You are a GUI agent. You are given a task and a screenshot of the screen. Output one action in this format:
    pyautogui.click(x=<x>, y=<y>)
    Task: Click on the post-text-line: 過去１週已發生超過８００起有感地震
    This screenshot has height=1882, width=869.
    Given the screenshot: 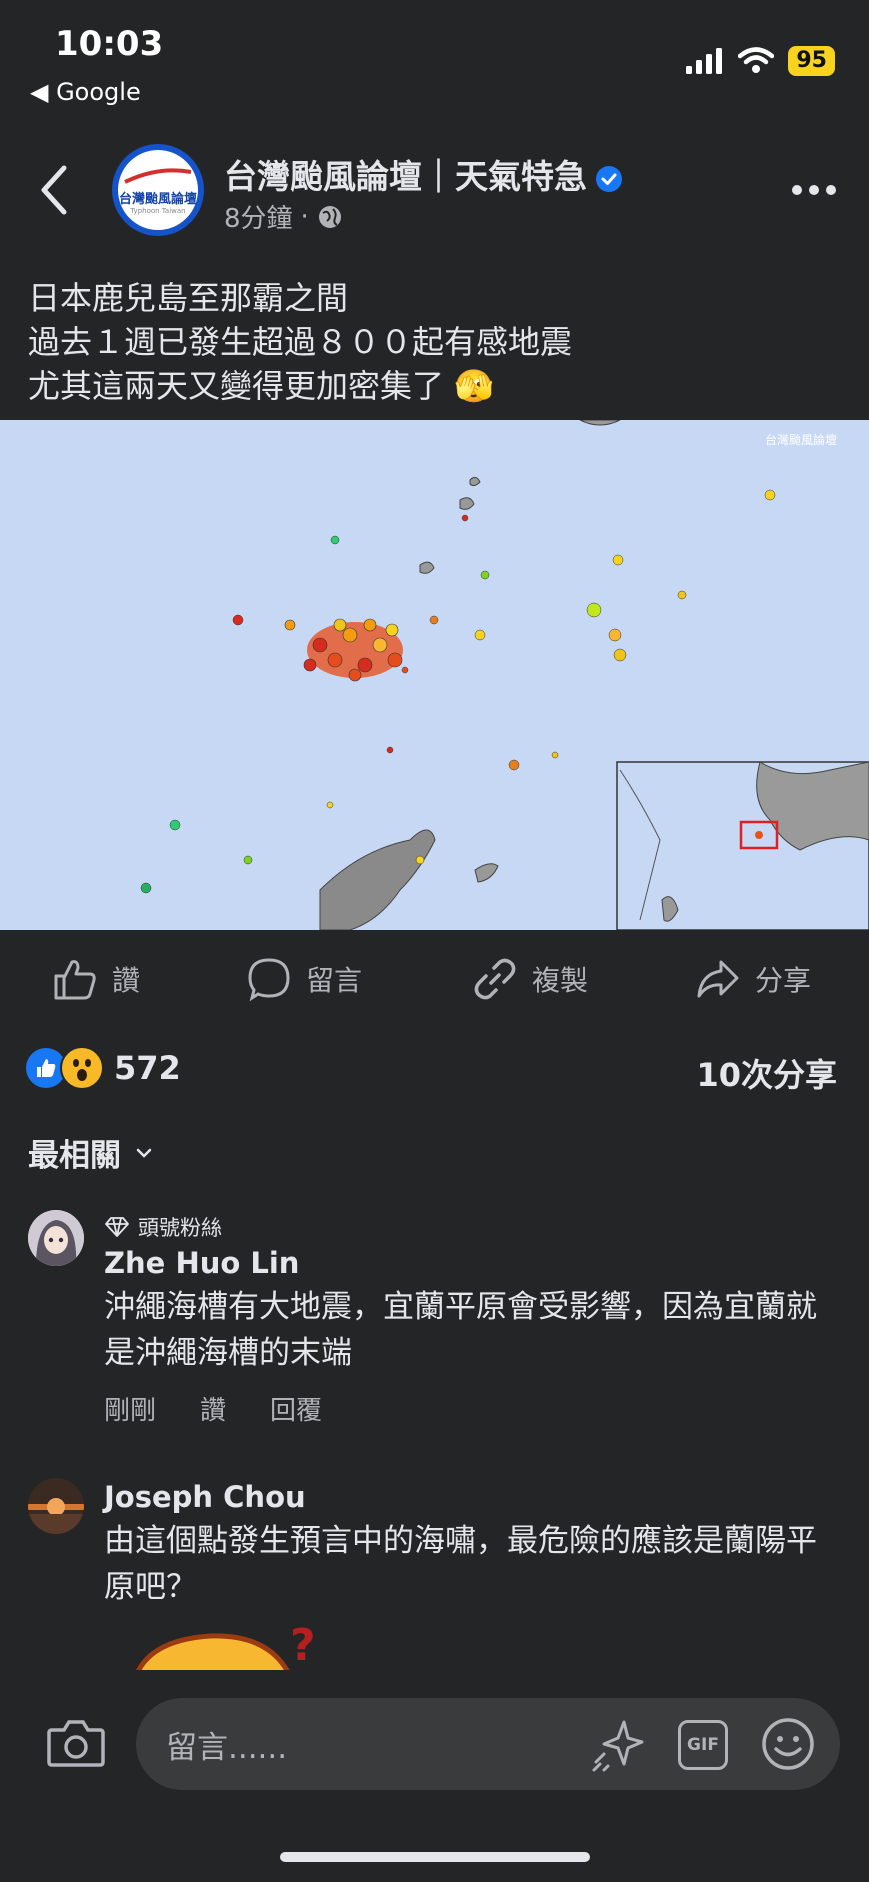 What is the action you would take?
    pyautogui.click(x=300, y=342)
    